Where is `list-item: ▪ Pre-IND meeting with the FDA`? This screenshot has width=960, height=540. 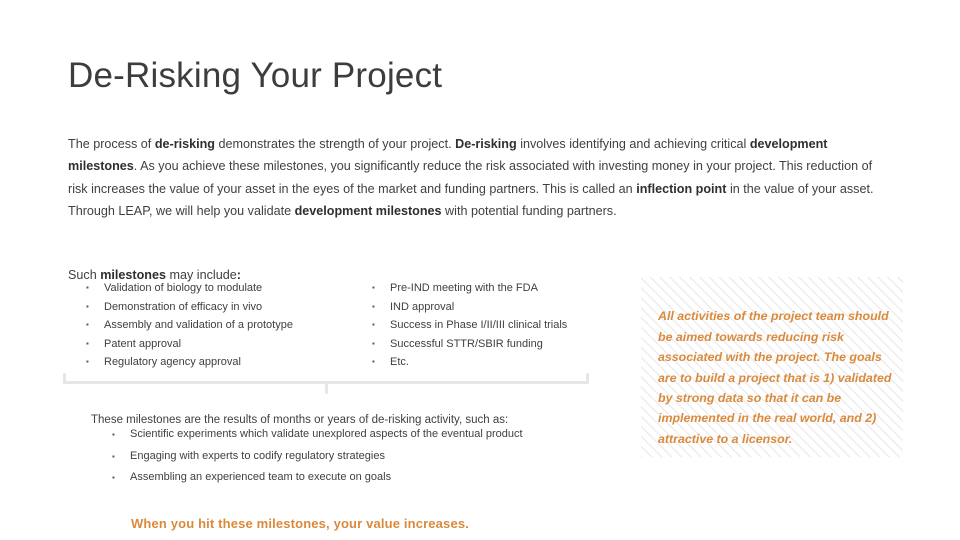 list-item: ▪ Pre-IND meeting with the FDA is located at coordinates (497, 288).